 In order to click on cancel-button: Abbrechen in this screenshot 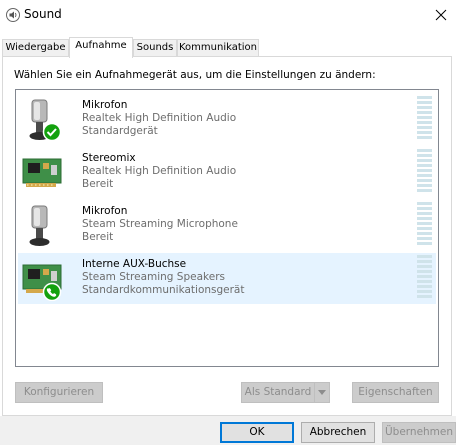, I will do `click(338, 432)`.